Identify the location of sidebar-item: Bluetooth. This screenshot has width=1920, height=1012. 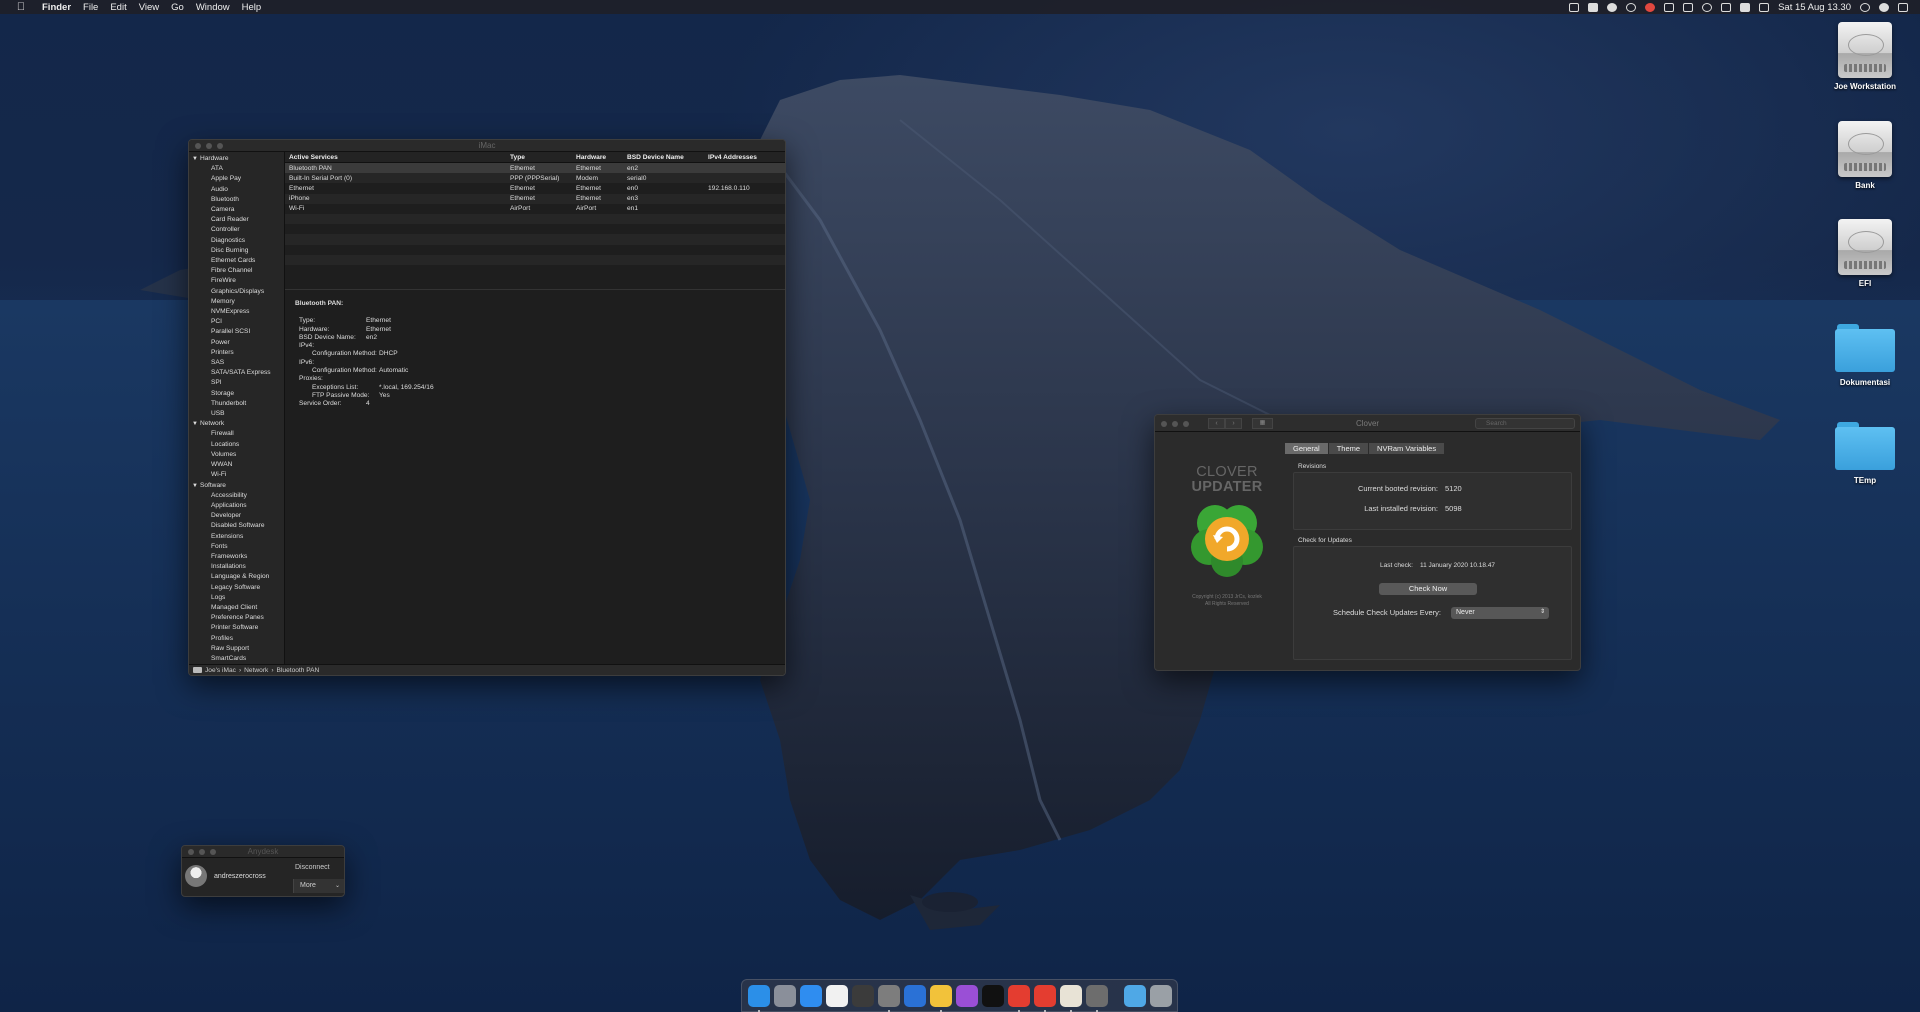
(236, 200).